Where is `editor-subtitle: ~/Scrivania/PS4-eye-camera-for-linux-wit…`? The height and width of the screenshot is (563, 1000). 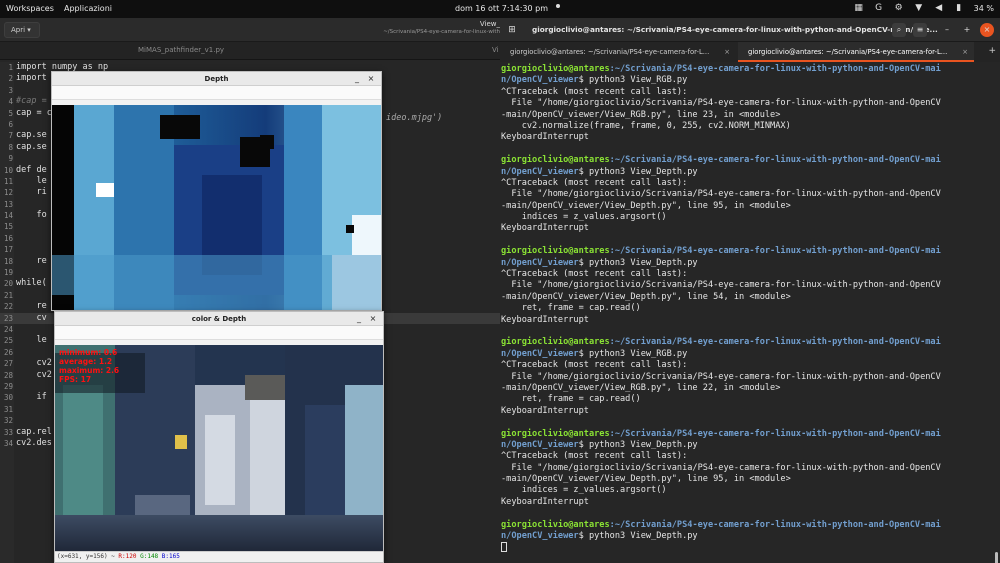 editor-subtitle: ~/Scrivania/PS4-eye-camera-for-linux-wit… is located at coordinates (441, 32).